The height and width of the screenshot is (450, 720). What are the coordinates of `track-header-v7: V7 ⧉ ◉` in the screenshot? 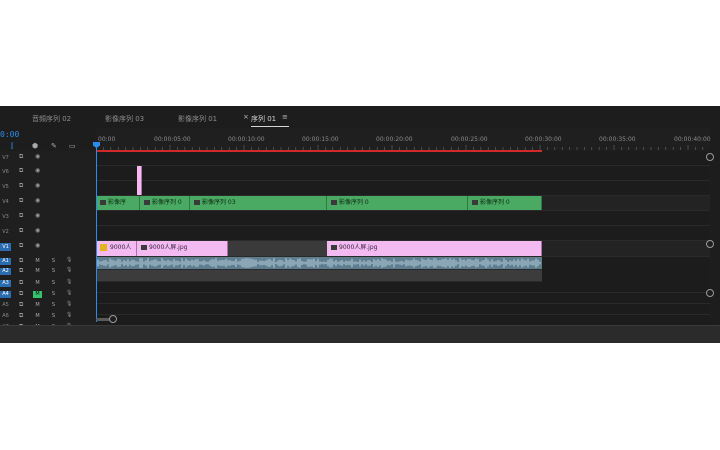 It's located at (48, 158).